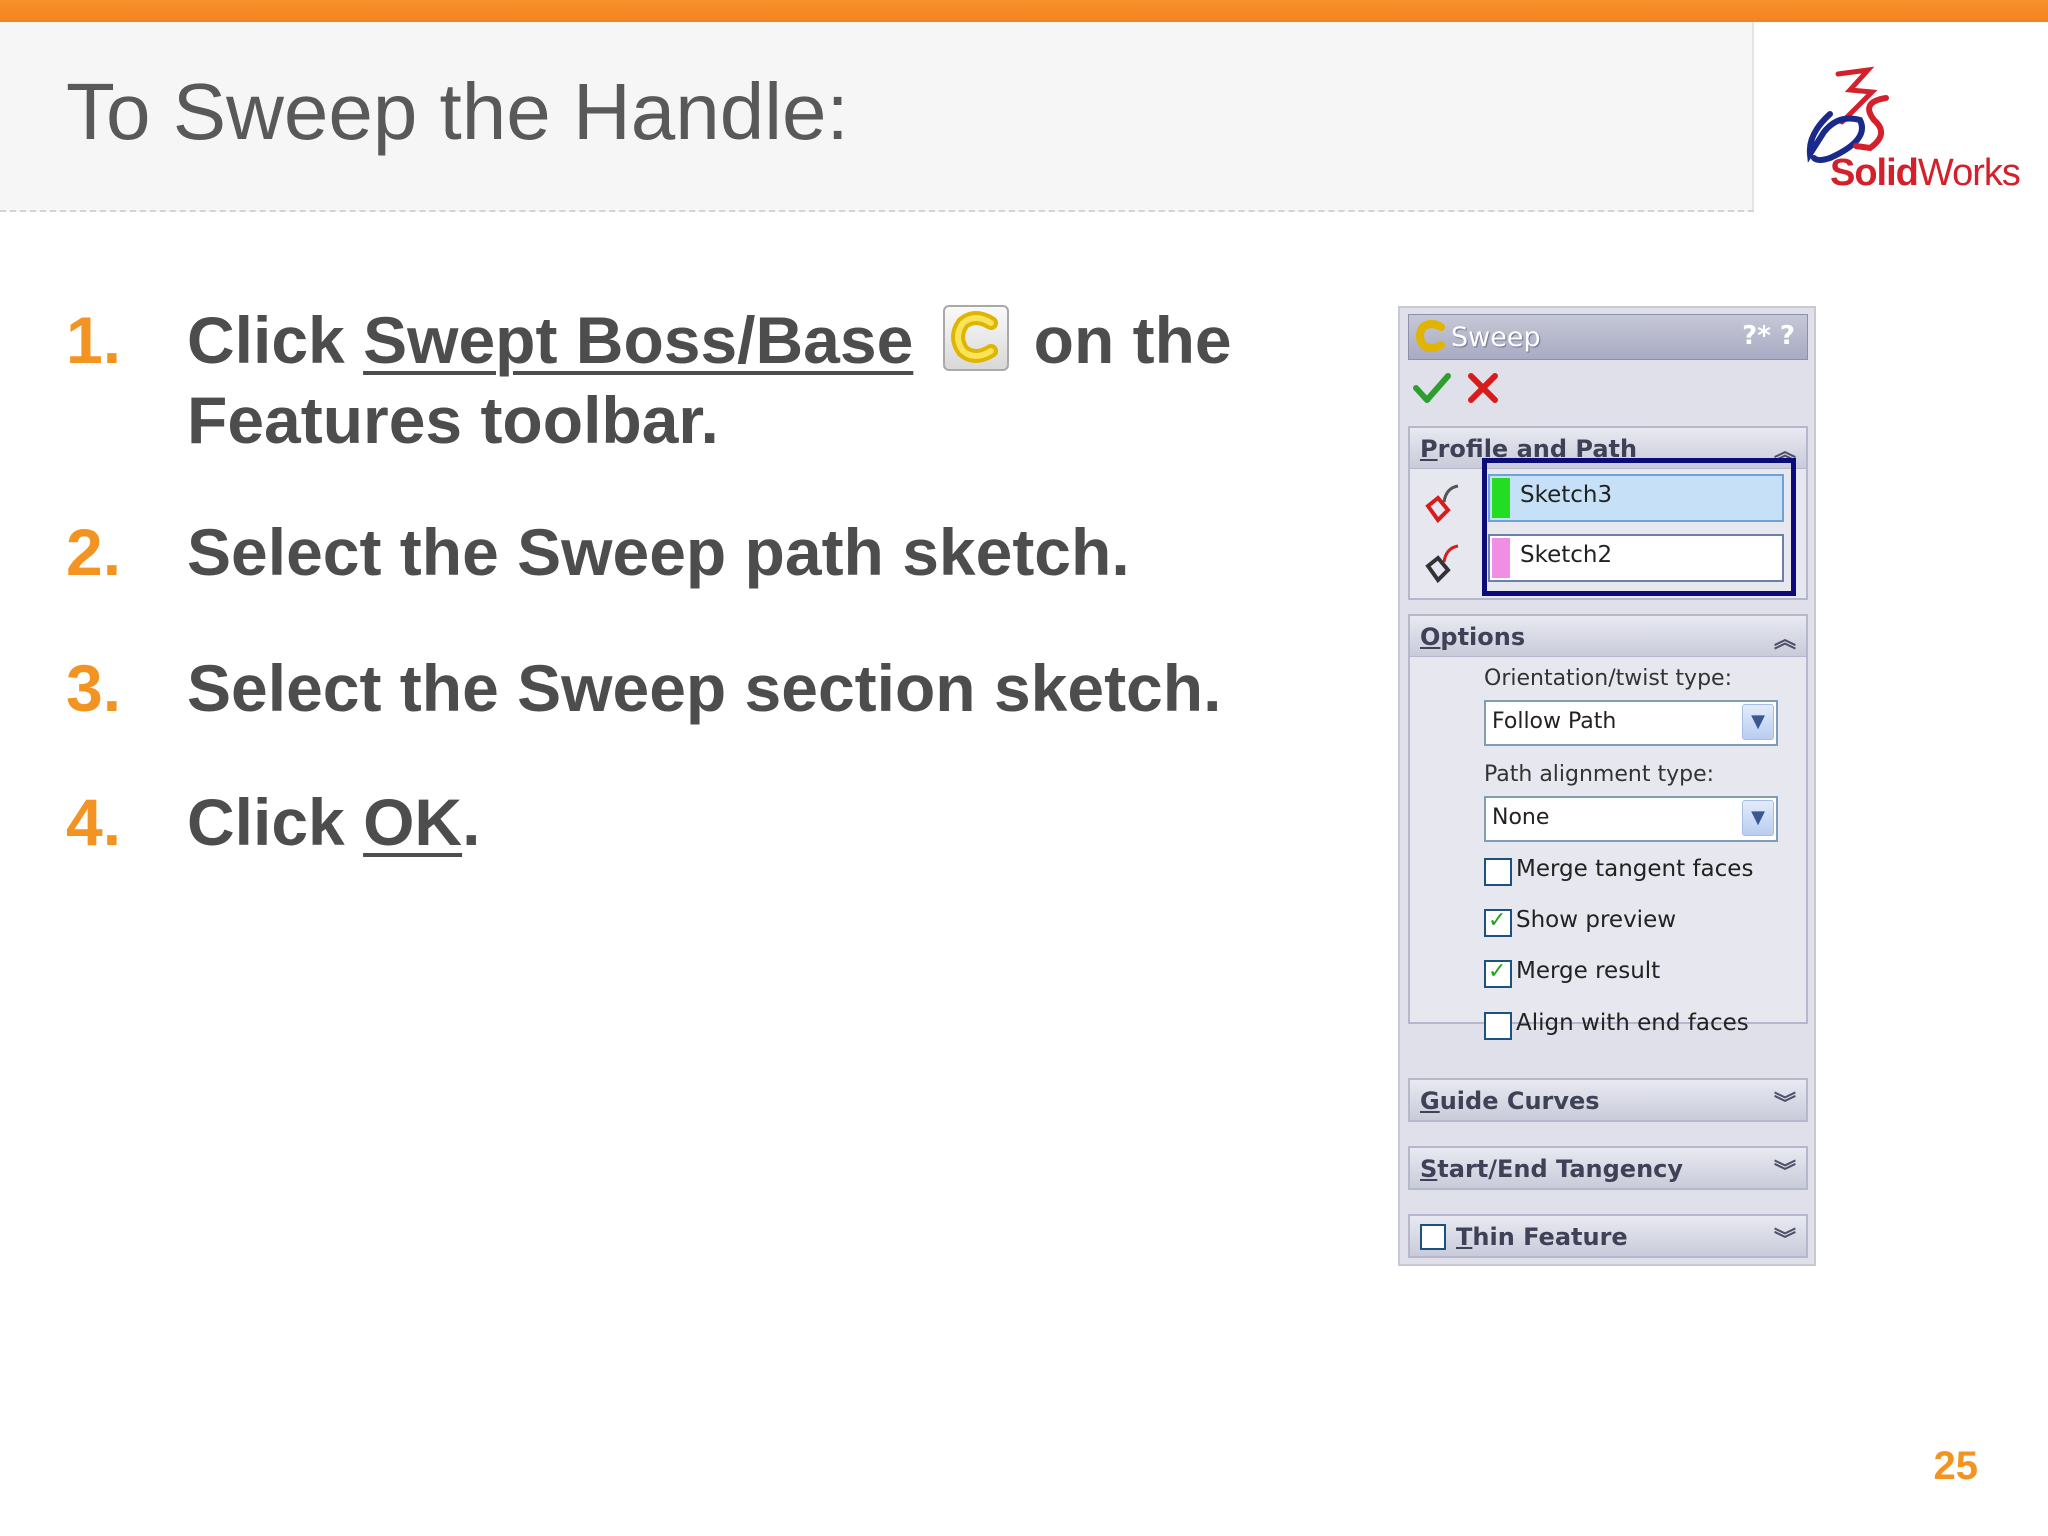 The image size is (2048, 1536). What do you see at coordinates (1608, 1100) in the screenshot?
I see `guide-curves-group: Guide Curves ︾` at bounding box center [1608, 1100].